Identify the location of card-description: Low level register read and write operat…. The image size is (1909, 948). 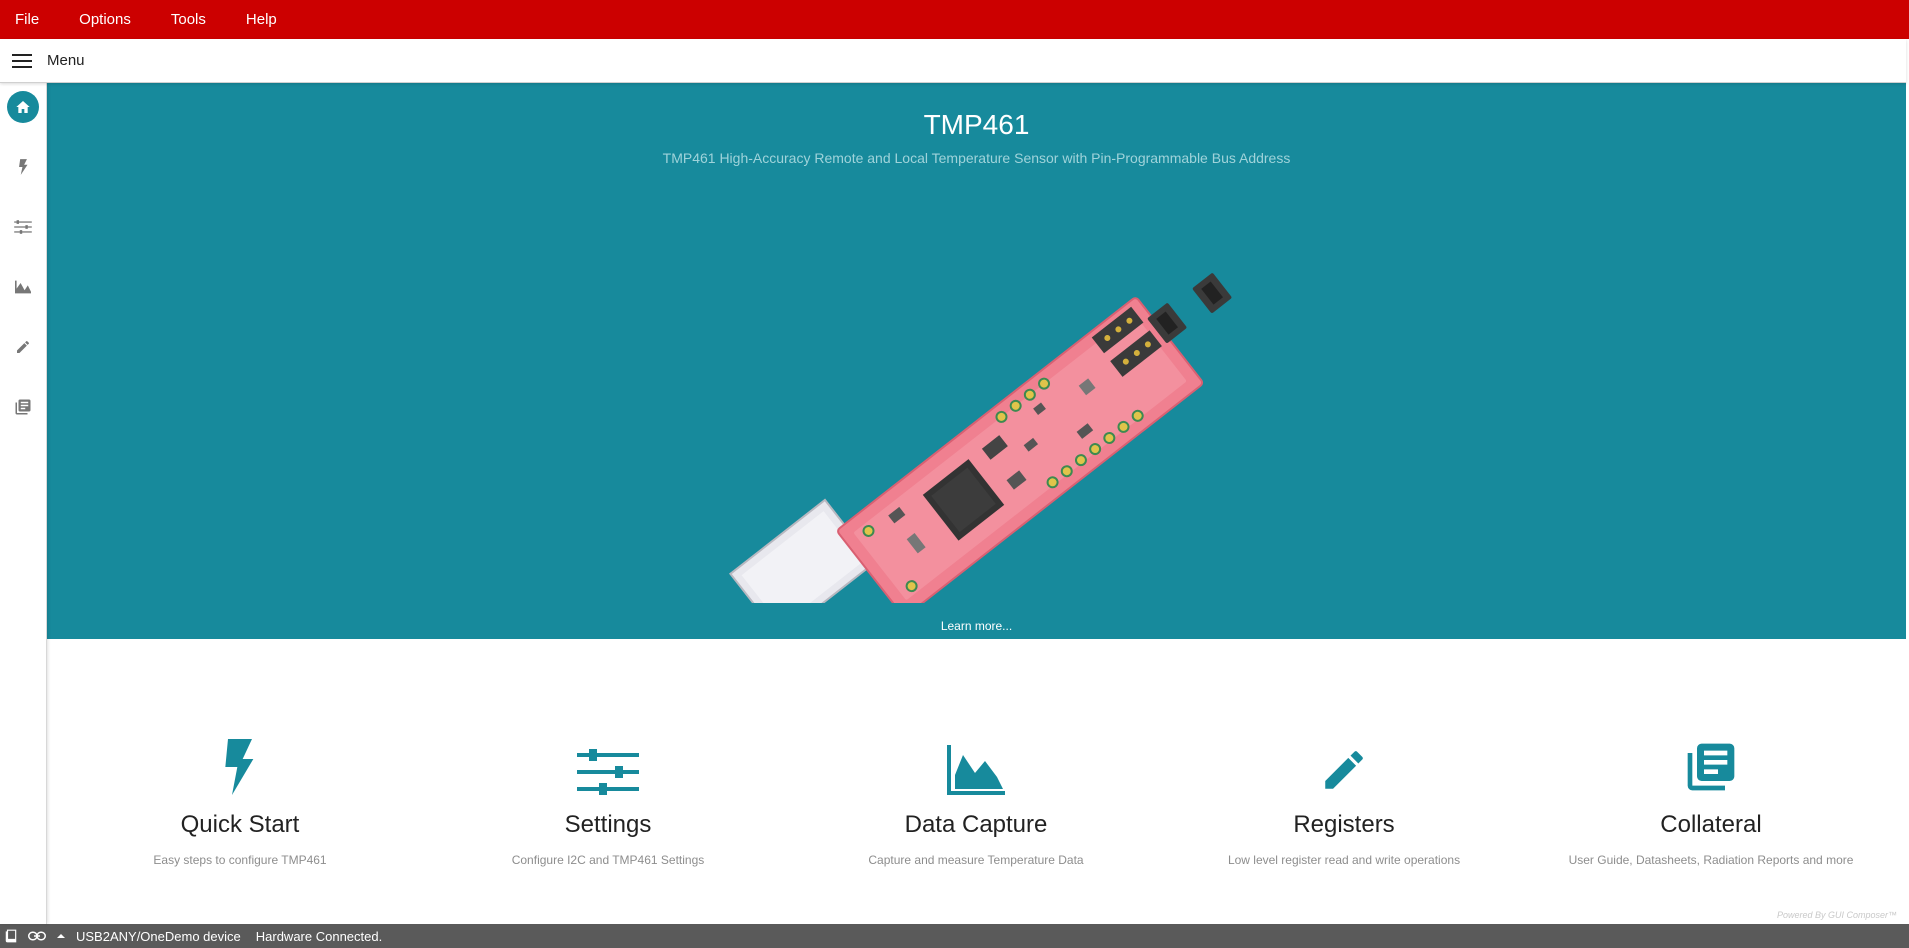
(1344, 860).